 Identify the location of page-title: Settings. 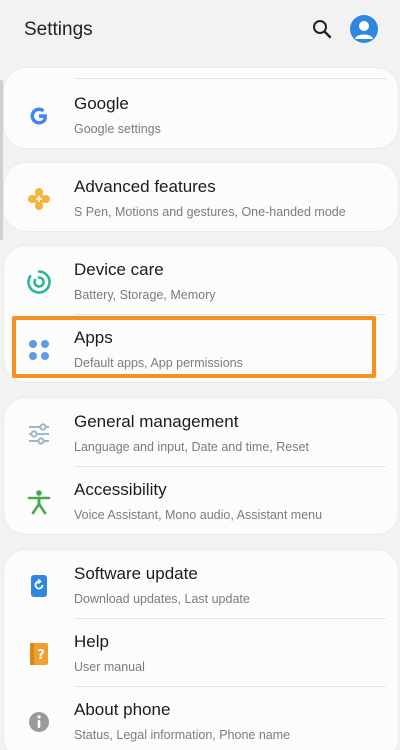
(58, 29).